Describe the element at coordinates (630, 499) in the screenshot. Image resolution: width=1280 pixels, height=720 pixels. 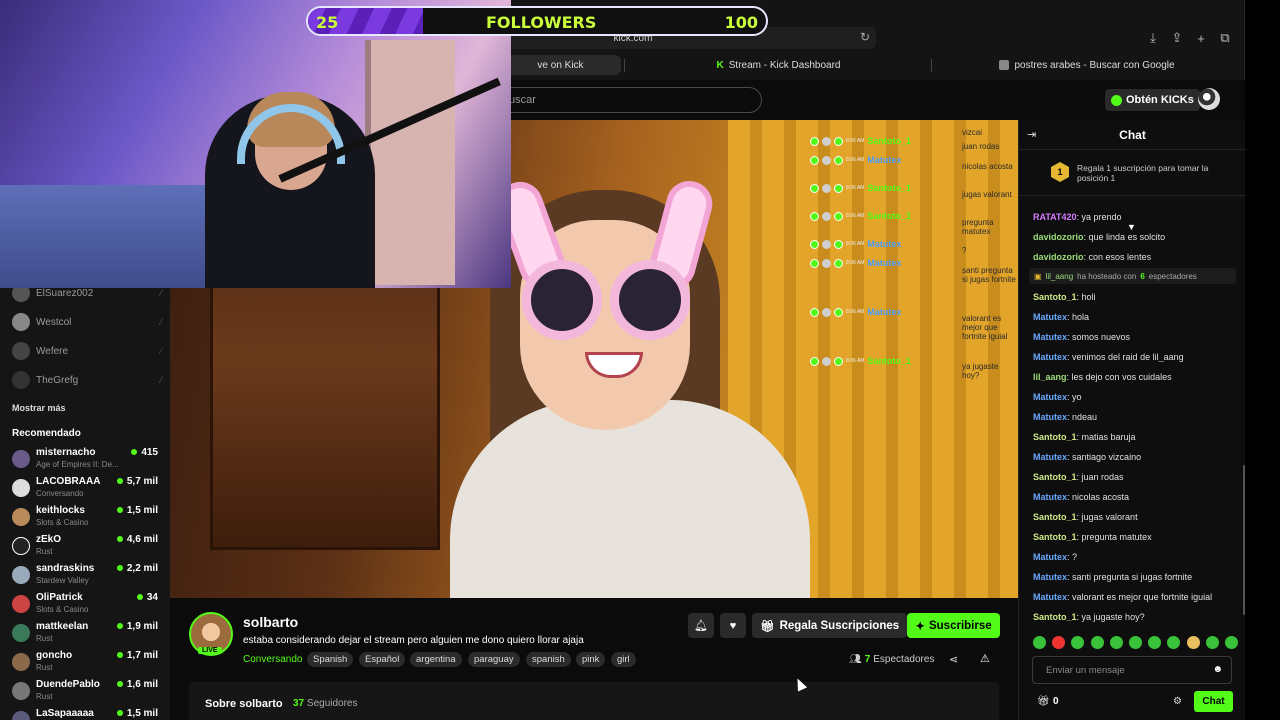
I see `video-streamer-body` at that location.